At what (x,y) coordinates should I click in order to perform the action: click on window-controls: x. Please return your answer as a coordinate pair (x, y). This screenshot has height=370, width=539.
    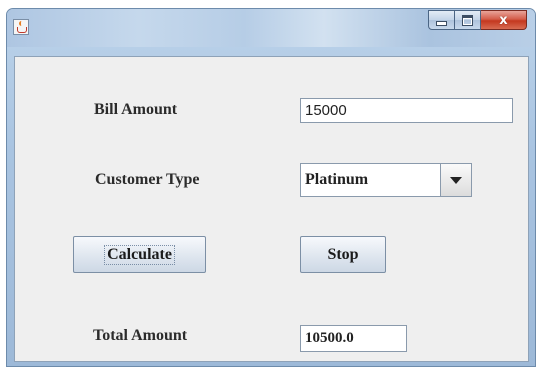
    Looking at the image, I should click on (477, 21).